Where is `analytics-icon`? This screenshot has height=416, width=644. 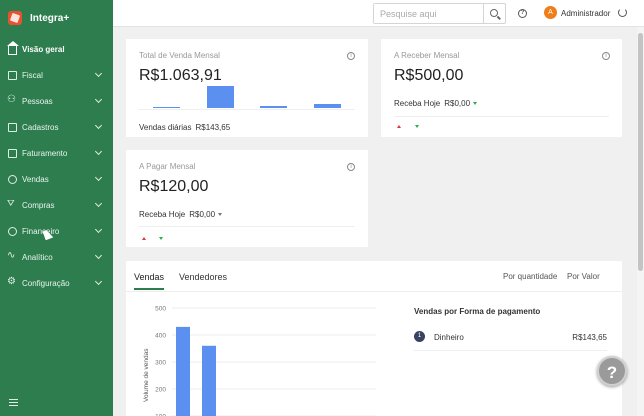 analytics-icon is located at coordinates (12, 256).